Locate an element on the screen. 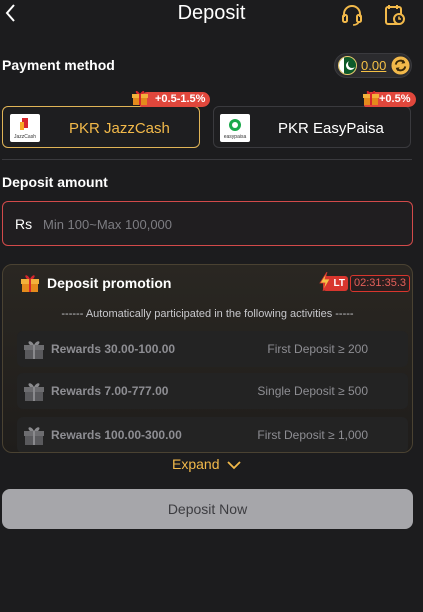 The image size is (423, 612). divider is located at coordinates (207, 159).